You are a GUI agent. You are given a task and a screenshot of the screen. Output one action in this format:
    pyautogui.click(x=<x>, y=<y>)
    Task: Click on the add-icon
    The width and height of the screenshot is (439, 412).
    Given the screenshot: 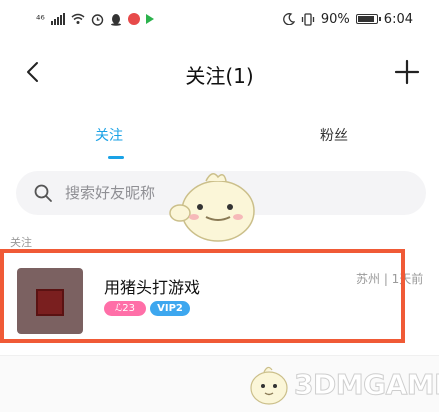 What is the action you would take?
    pyautogui.click(x=407, y=72)
    